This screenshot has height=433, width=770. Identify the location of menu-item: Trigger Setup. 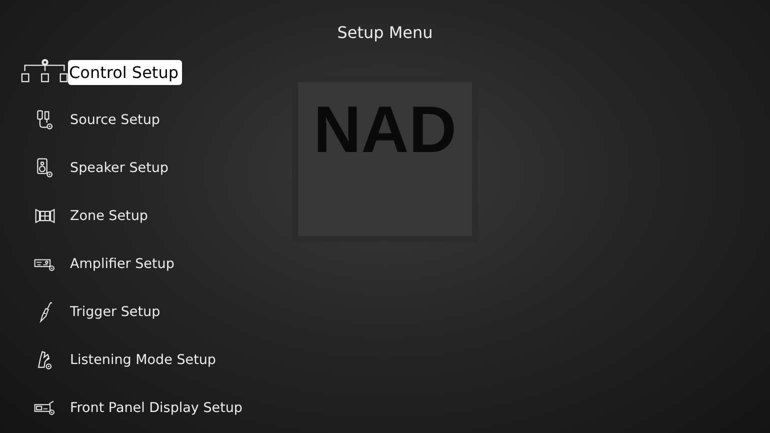
(115, 312).